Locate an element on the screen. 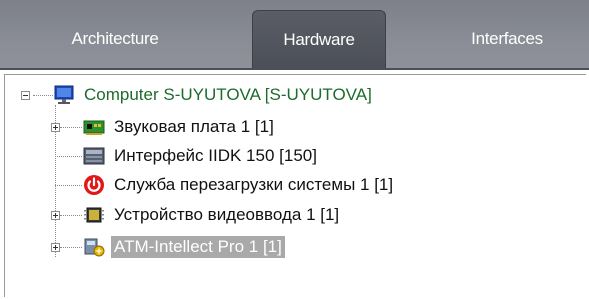  expand-toggle-atm-intellect is located at coordinates (55, 247).